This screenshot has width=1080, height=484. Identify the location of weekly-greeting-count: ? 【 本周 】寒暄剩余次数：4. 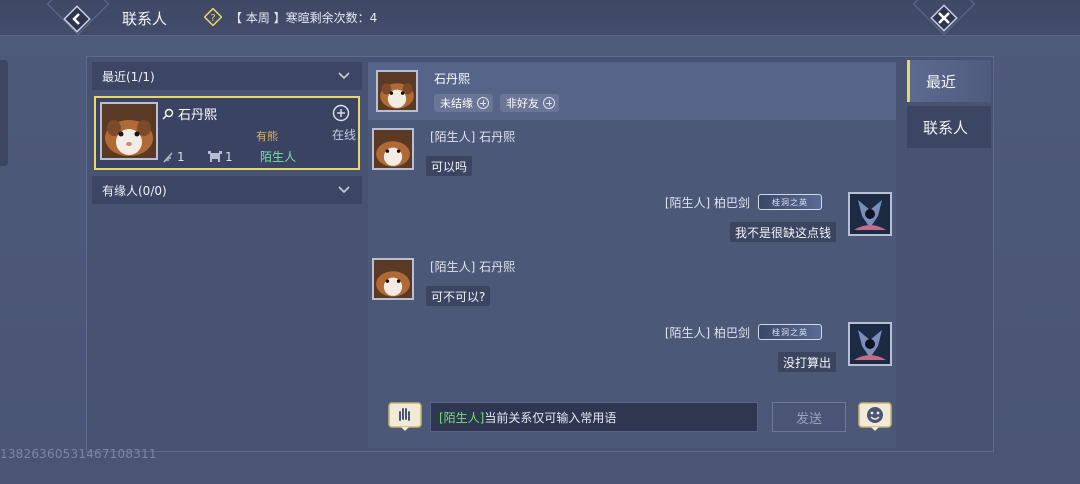
(290, 17).